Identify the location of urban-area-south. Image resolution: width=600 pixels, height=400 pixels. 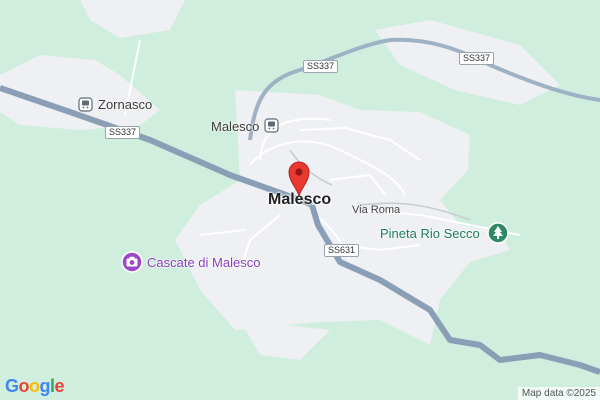
(285, 340).